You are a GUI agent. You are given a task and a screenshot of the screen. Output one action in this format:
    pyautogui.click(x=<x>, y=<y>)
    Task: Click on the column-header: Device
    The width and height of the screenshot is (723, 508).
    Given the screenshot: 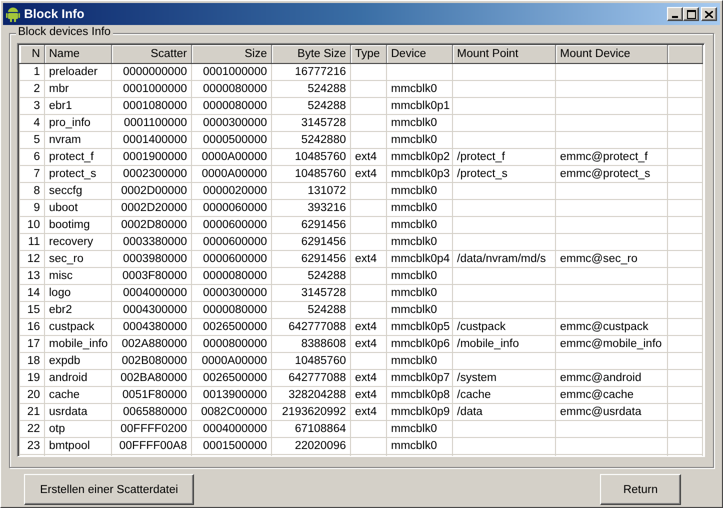 What is the action you would take?
    pyautogui.click(x=419, y=54)
    